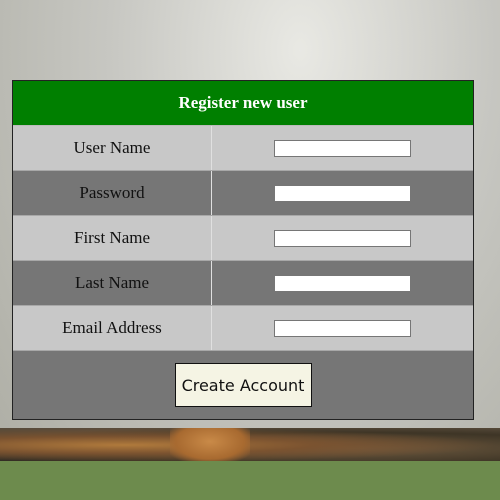 The width and height of the screenshot is (500, 500). Describe the element at coordinates (250, 480) in the screenshot. I see `footer-bar` at that location.